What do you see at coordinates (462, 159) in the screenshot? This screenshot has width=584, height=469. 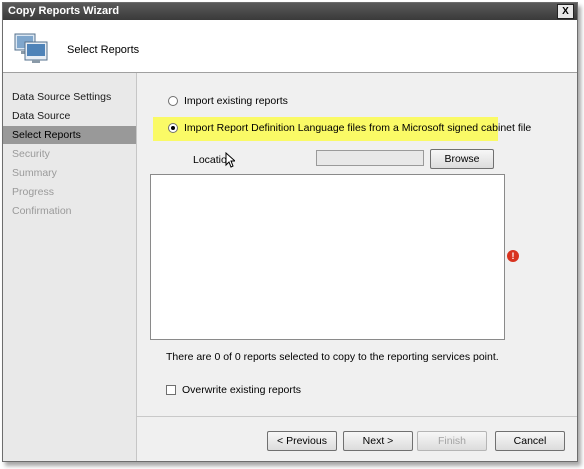 I see `browse-button: Browse` at bounding box center [462, 159].